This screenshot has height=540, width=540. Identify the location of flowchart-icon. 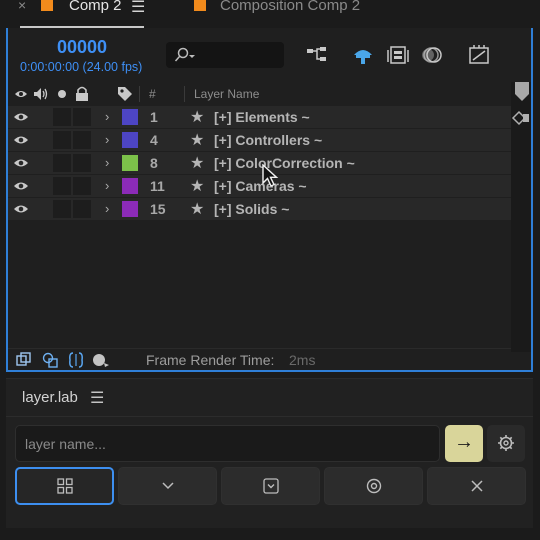
(317, 55).